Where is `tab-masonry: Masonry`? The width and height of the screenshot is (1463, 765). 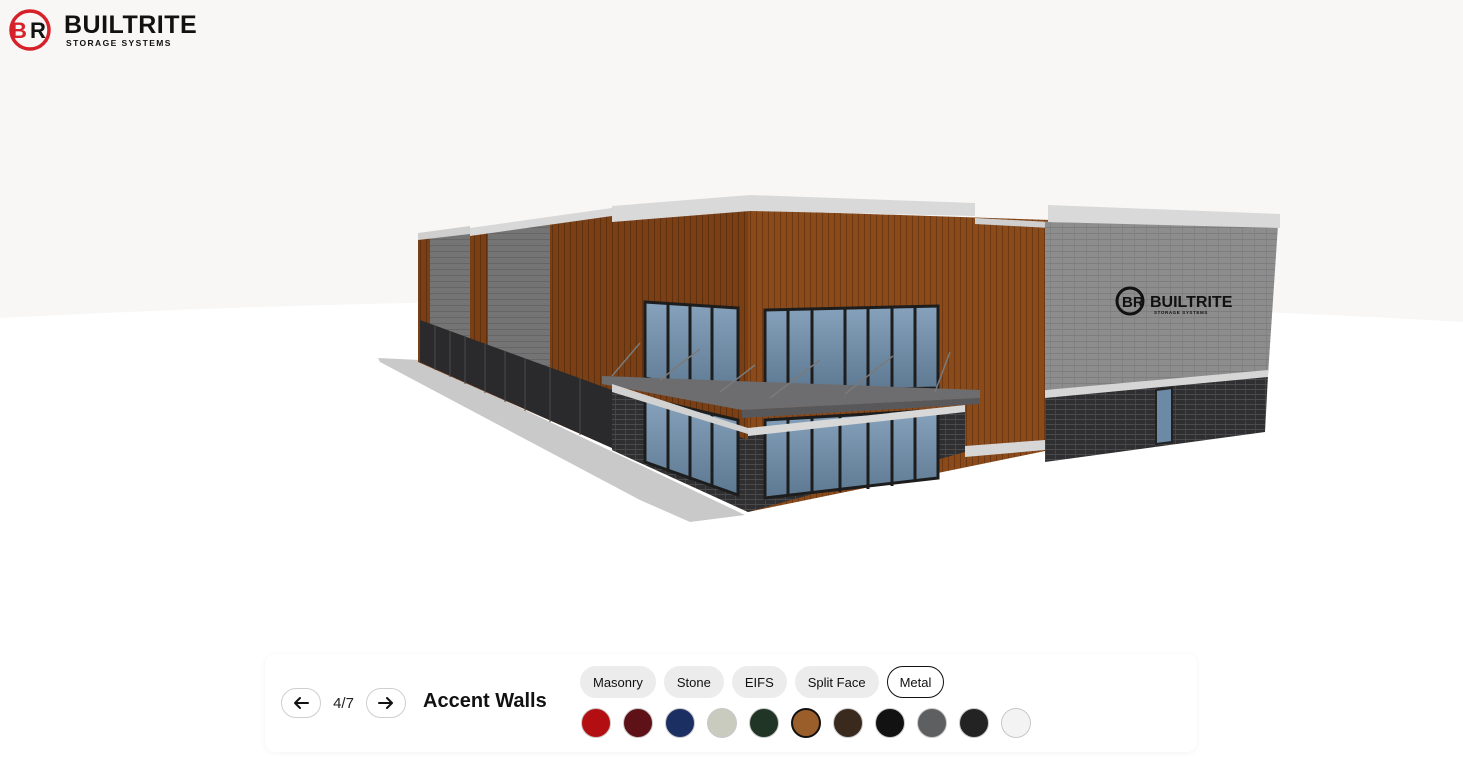 tab-masonry: Masonry is located at coordinates (618, 682).